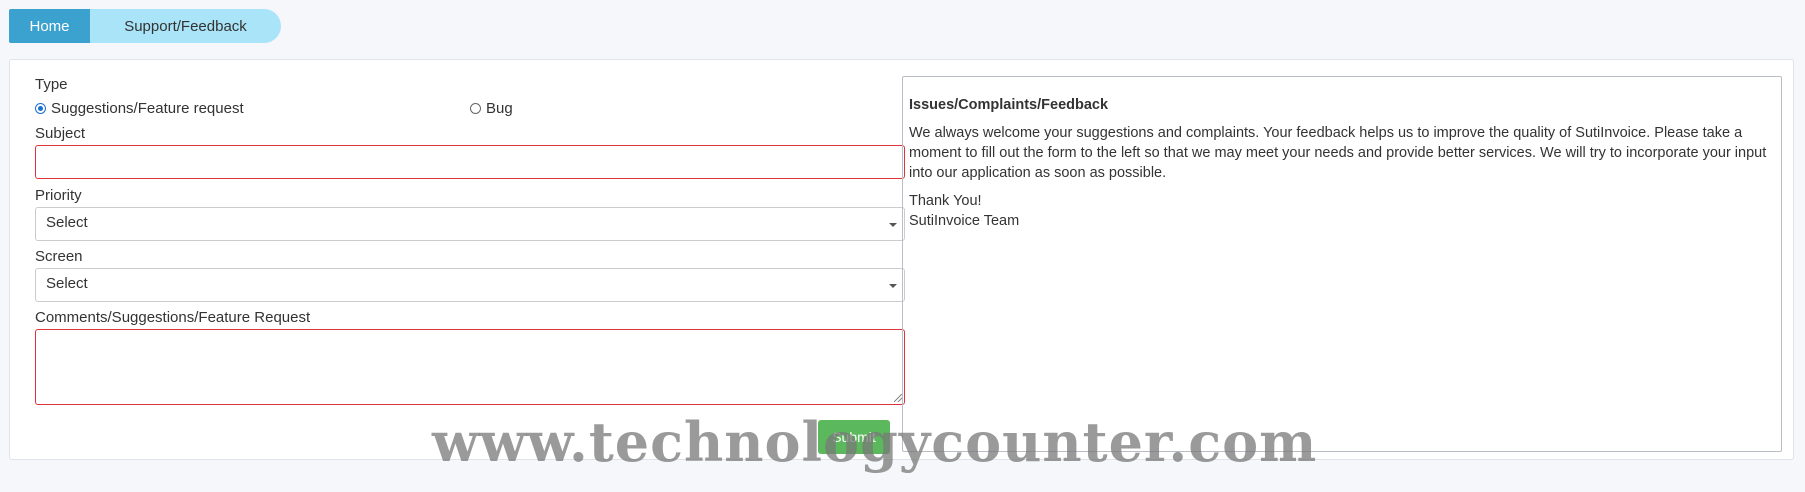  I want to click on submit-button: Submit, so click(854, 437).